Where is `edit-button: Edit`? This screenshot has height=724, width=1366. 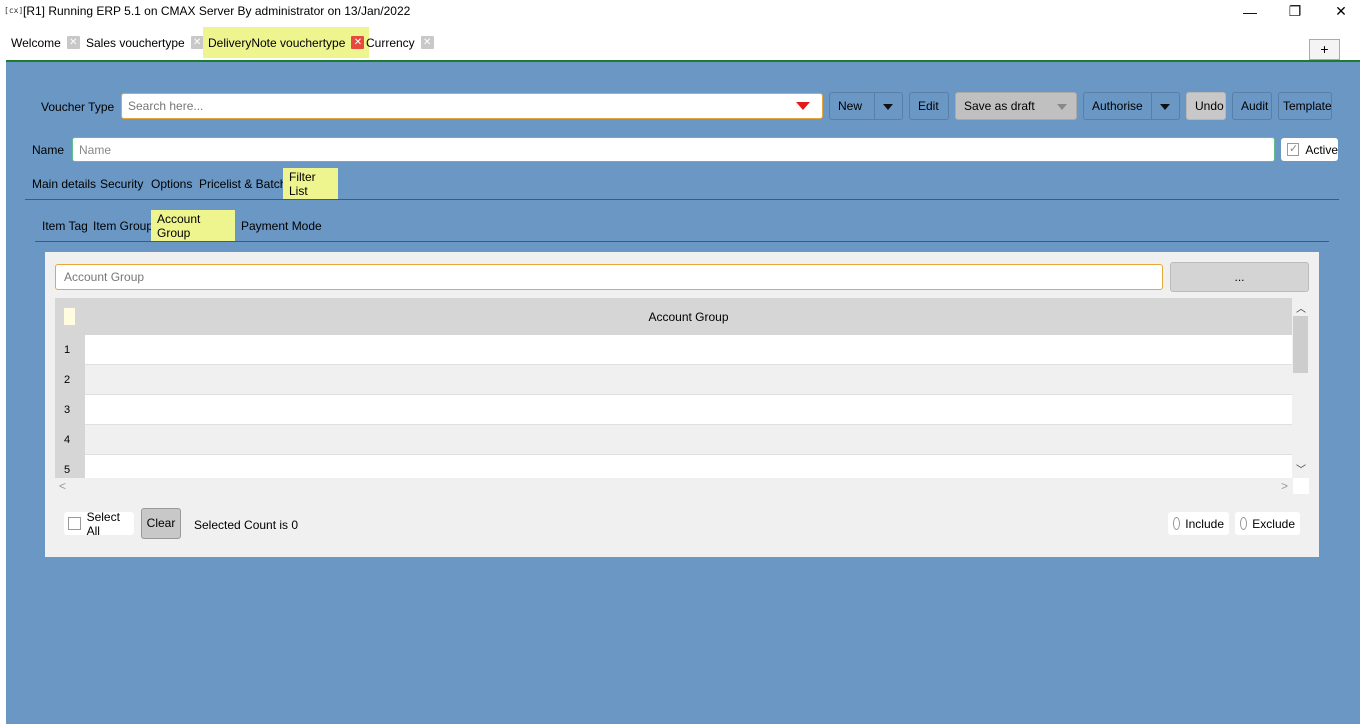 edit-button: Edit is located at coordinates (929, 106).